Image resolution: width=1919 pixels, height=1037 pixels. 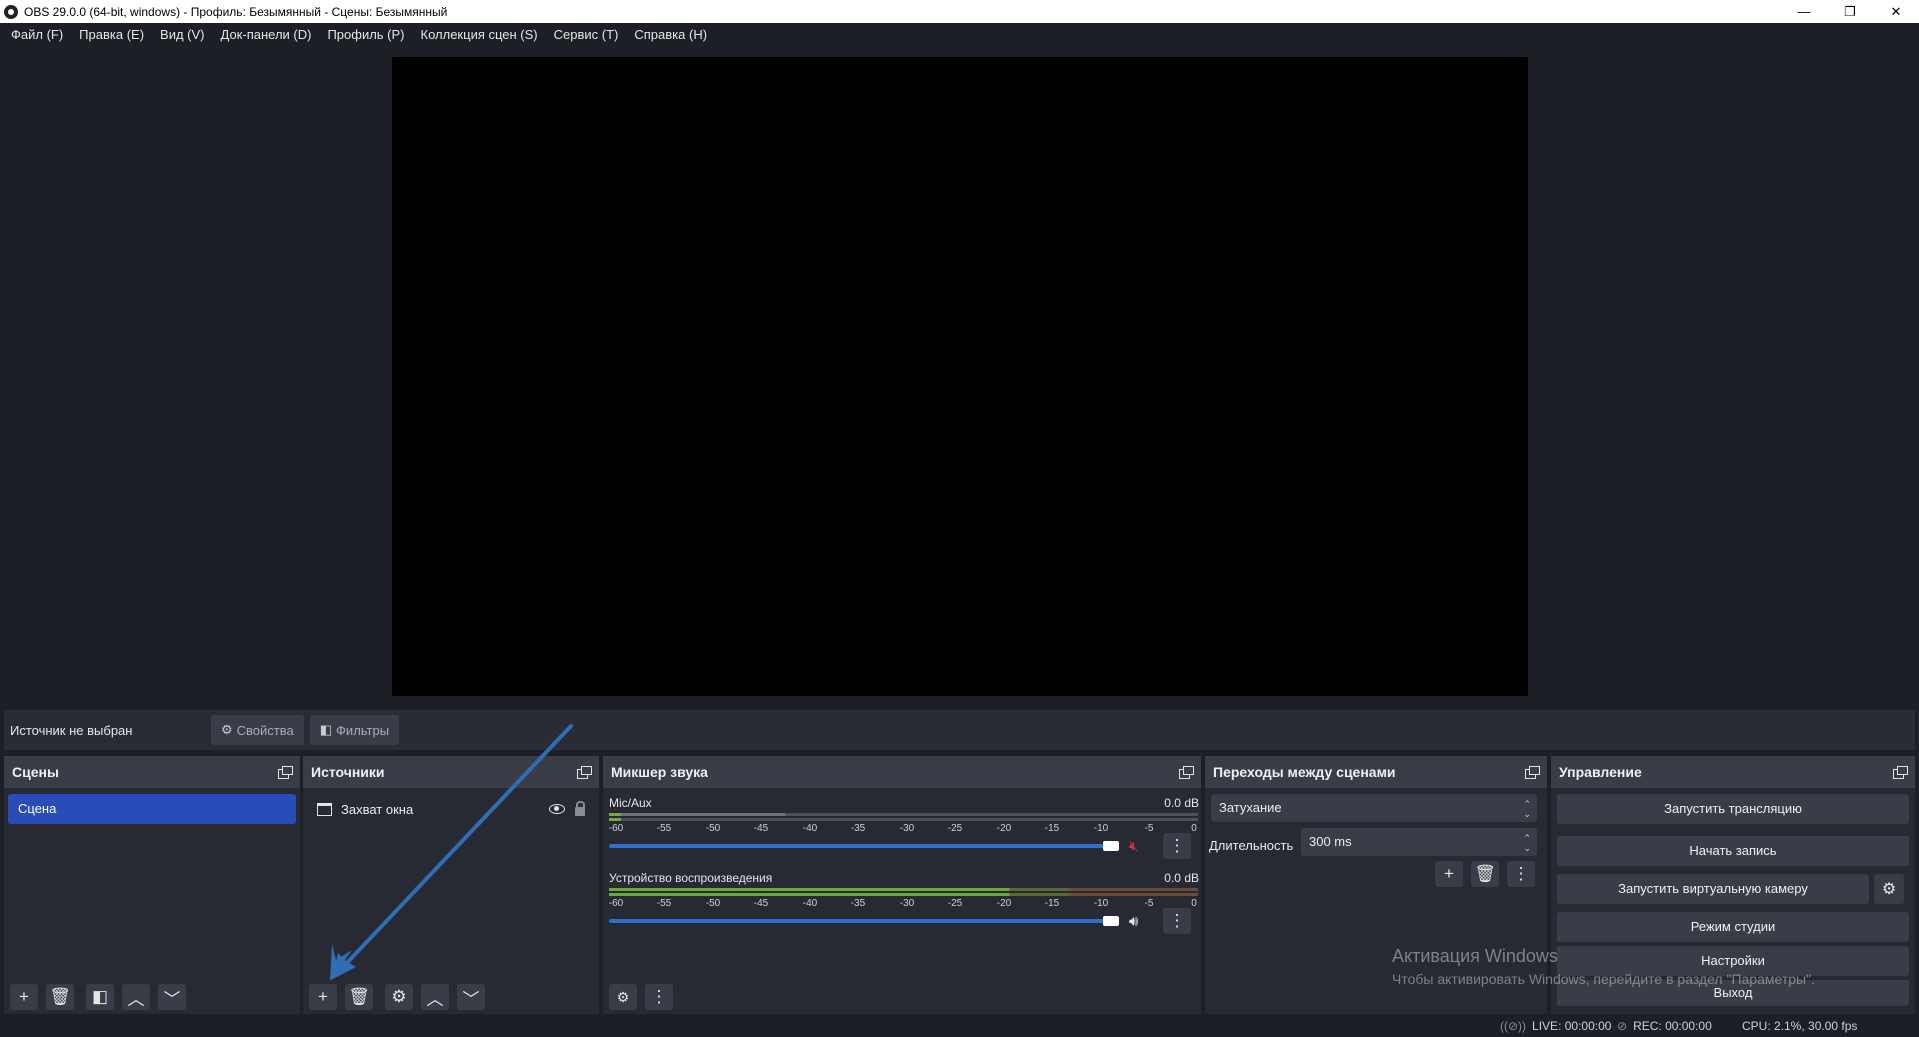 What do you see at coordinates (471, 997) in the screenshot?
I see `move-source-down-button: ﹀` at bounding box center [471, 997].